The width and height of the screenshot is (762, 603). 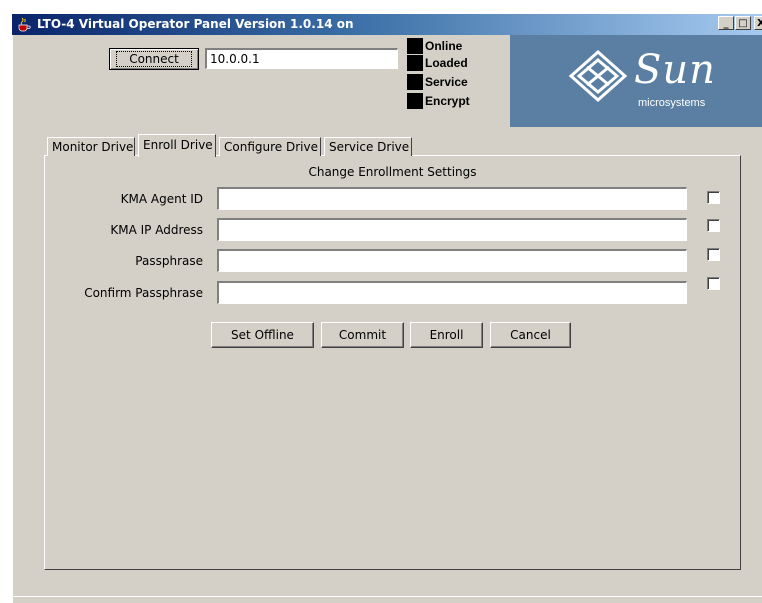 I want to click on kma-agent-id-input, so click(x=452, y=198).